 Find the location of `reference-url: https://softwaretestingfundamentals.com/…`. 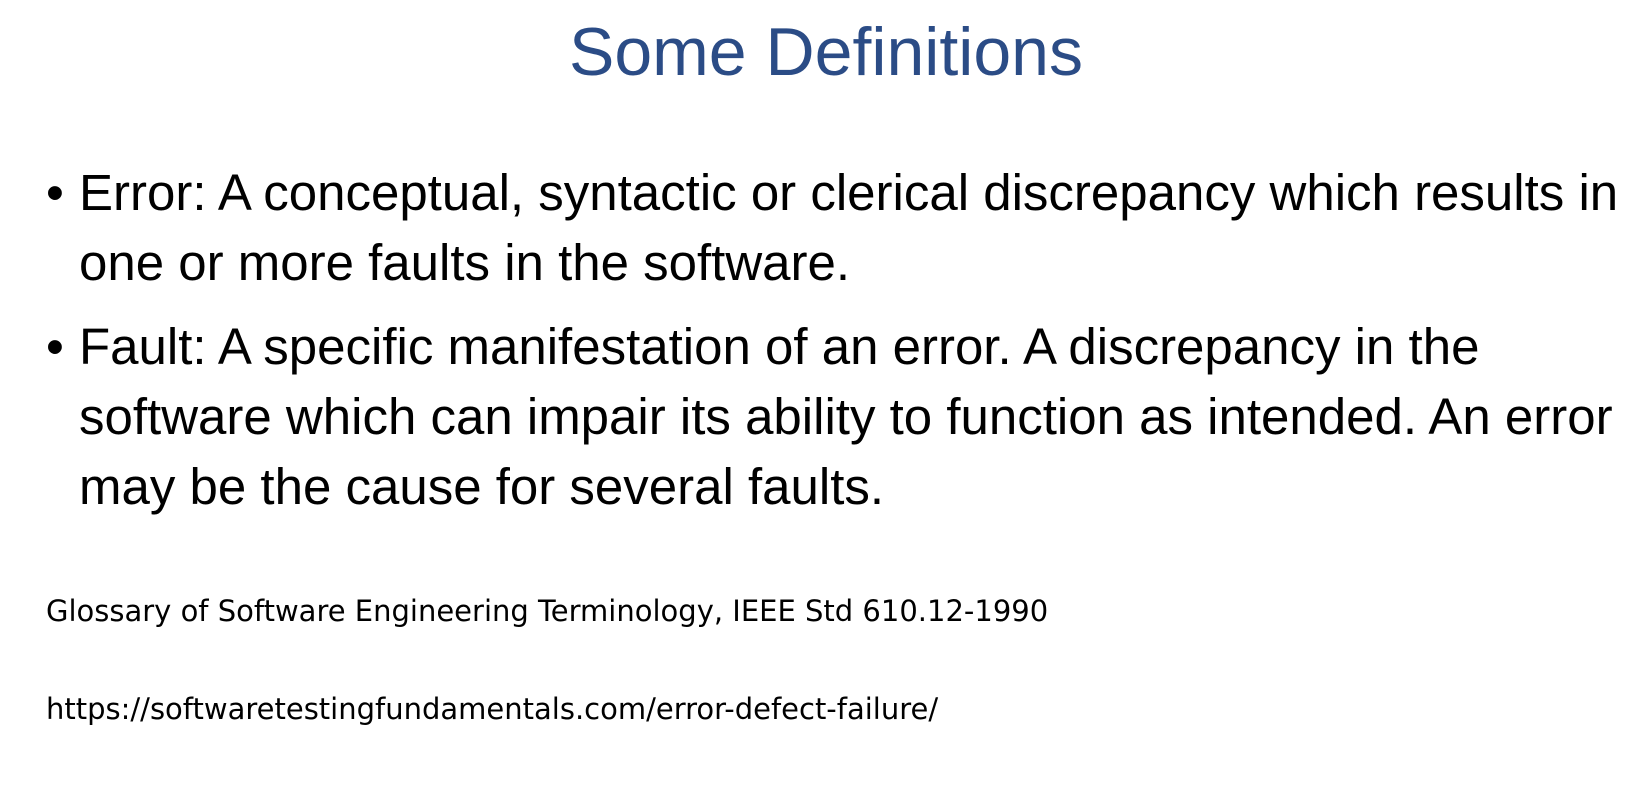

reference-url: https://softwaretestingfundamentals.com/… is located at coordinates (492, 709).